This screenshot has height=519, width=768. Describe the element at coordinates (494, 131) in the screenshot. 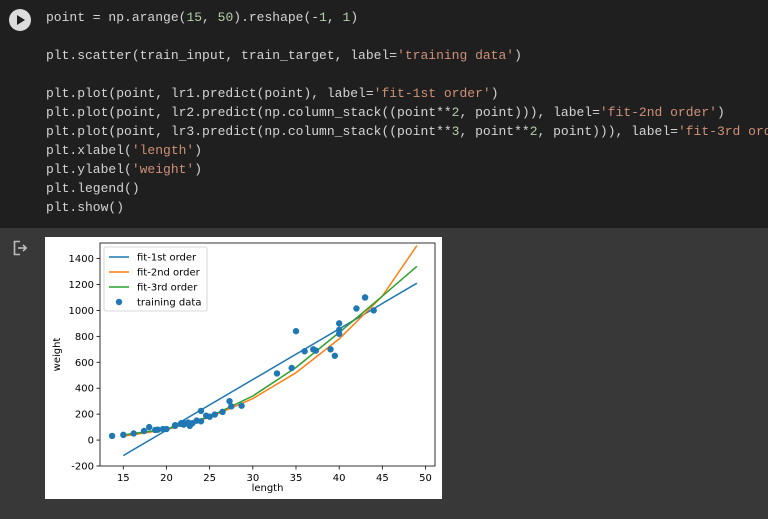

I see `code-token: , point**` at that location.